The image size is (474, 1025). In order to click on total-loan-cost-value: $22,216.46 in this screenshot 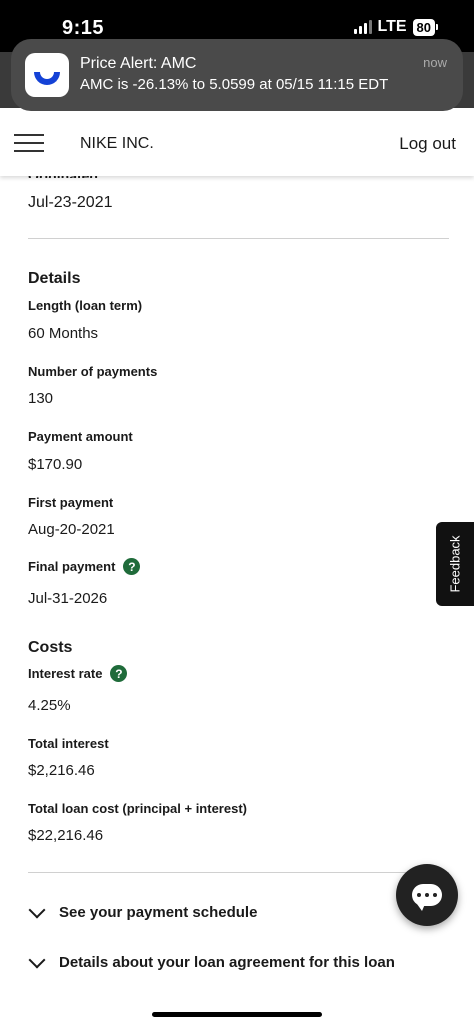, I will do `click(66, 835)`.